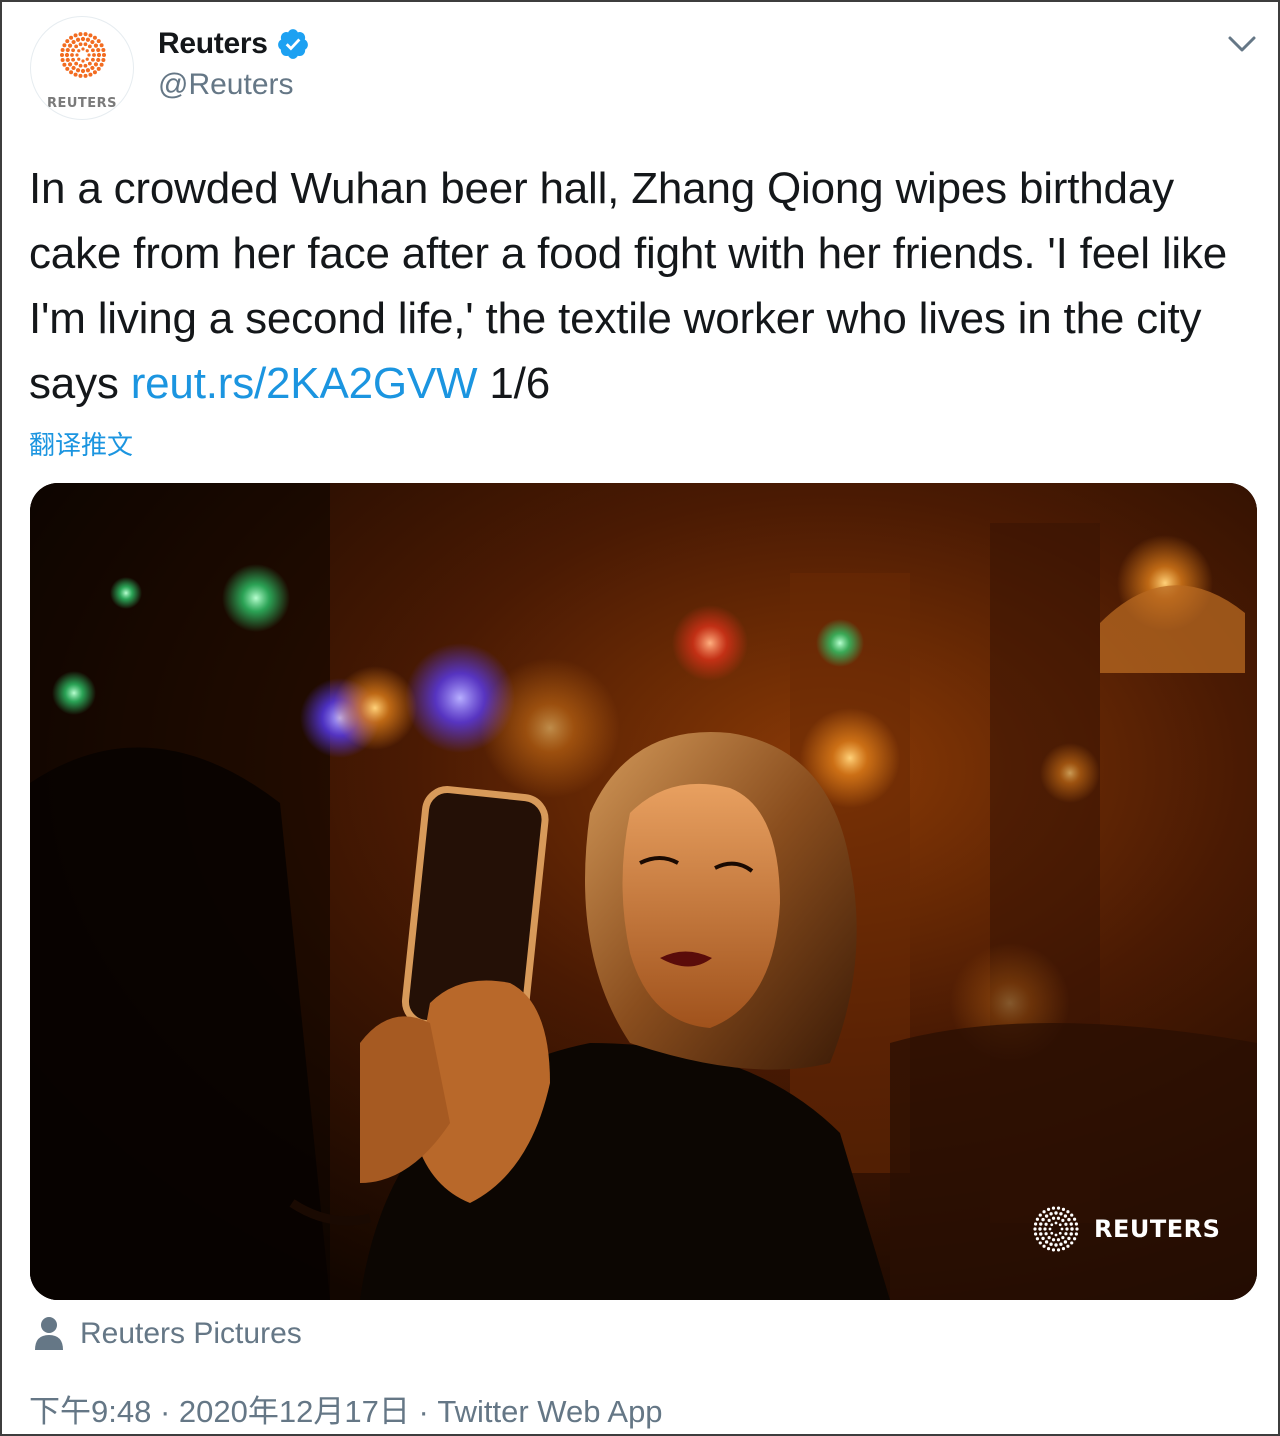 This screenshot has height=1436, width=1280. I want to click on avatar-wordmark: REUTERS, so click(82, 103).